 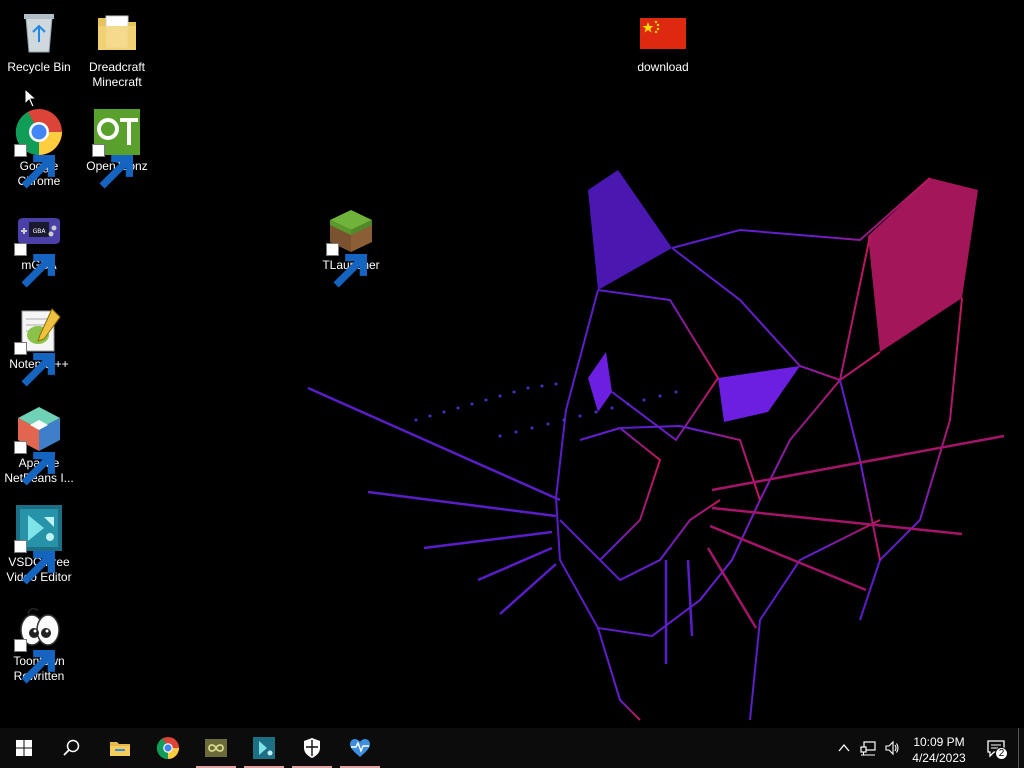 I want to click on search-icon, so click(x=71, y=747).